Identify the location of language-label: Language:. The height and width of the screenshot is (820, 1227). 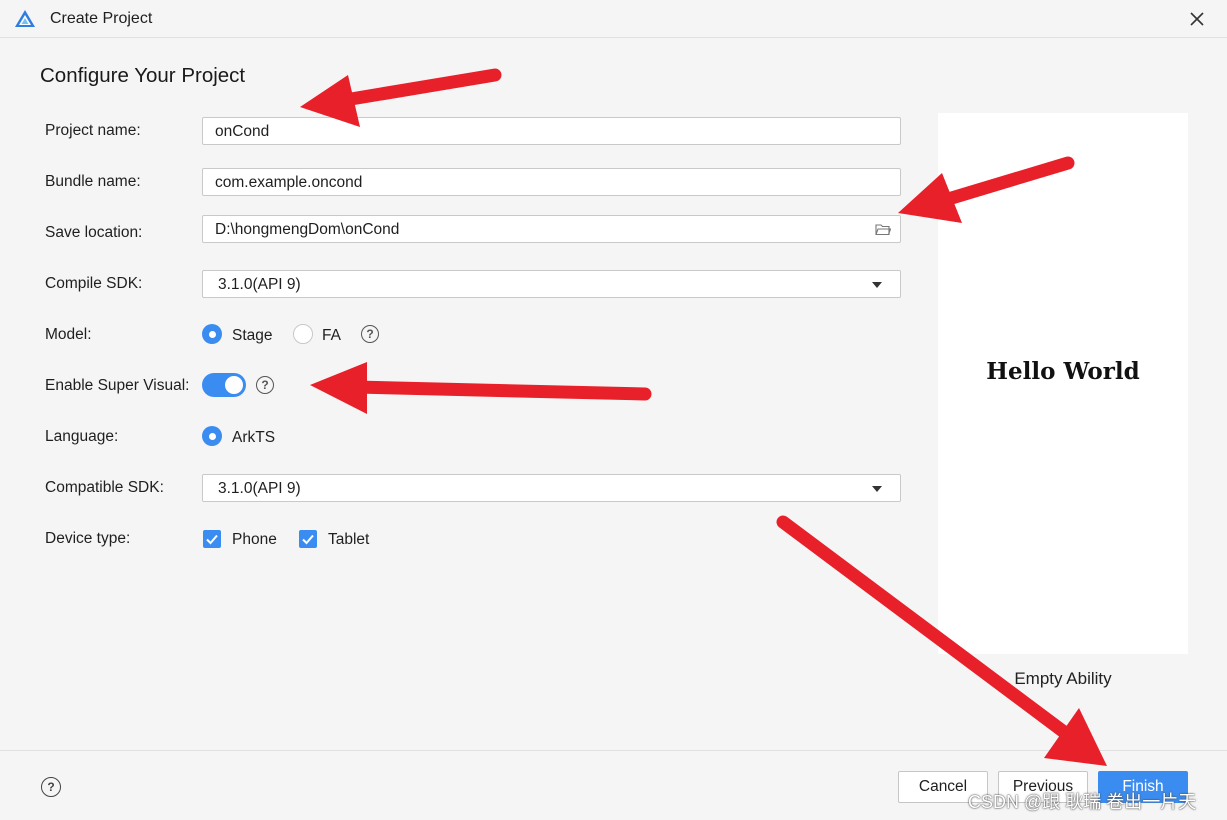
(82, 436).